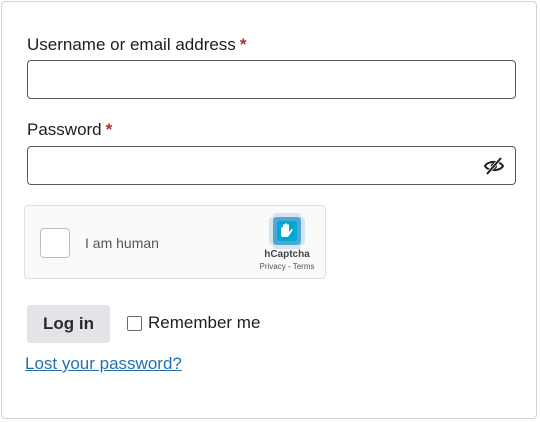 Image resolution: width=540 pixels, height=423 pixels. Describe the element at coordinates (248, 79) in the screenshot. I see `username-input` at that location.